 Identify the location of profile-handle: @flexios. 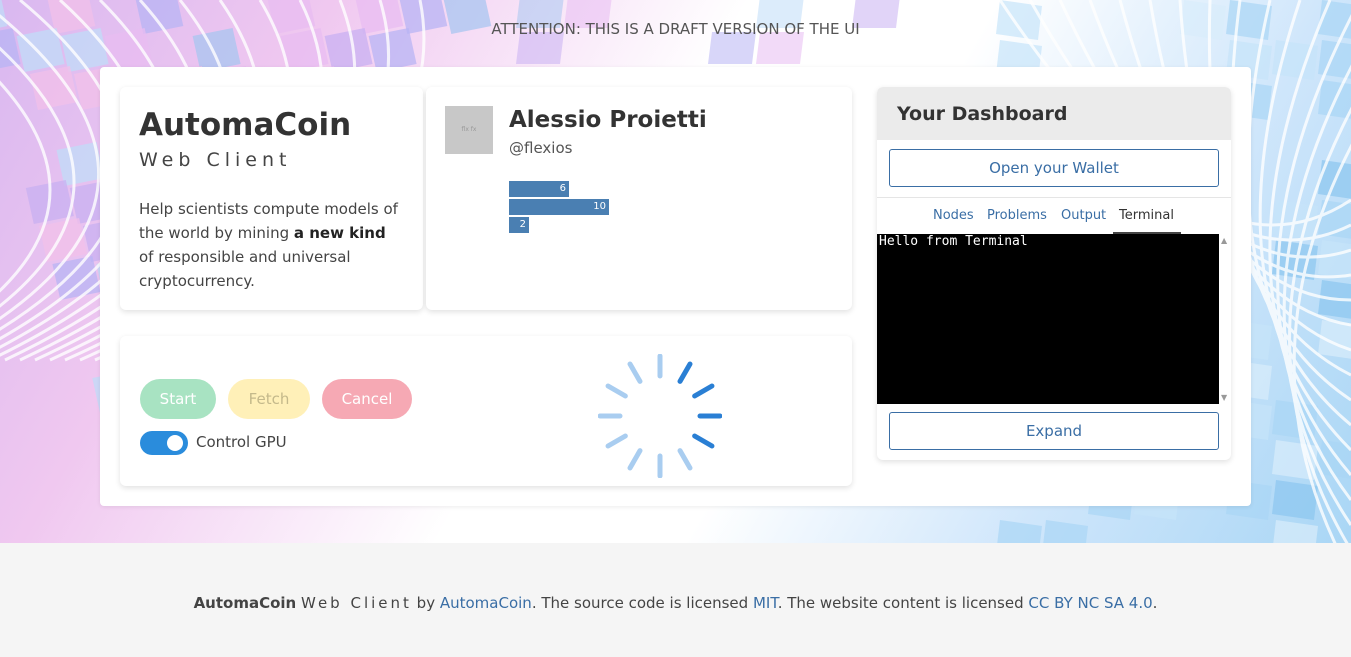
(541, 148).